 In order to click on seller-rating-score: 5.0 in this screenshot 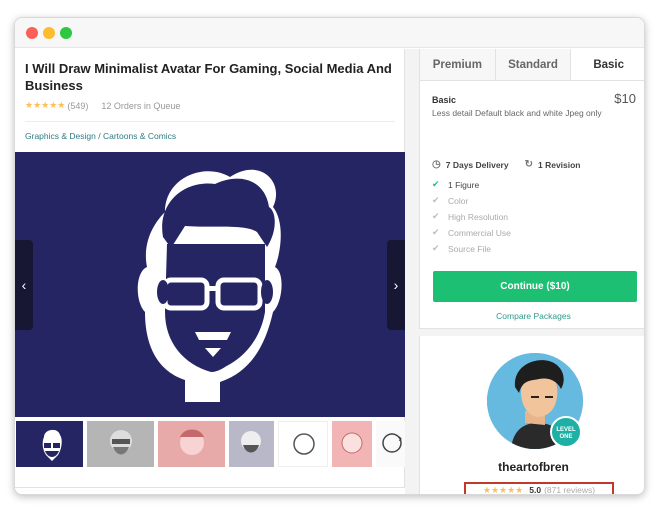, I will do `click(535, 490)`.